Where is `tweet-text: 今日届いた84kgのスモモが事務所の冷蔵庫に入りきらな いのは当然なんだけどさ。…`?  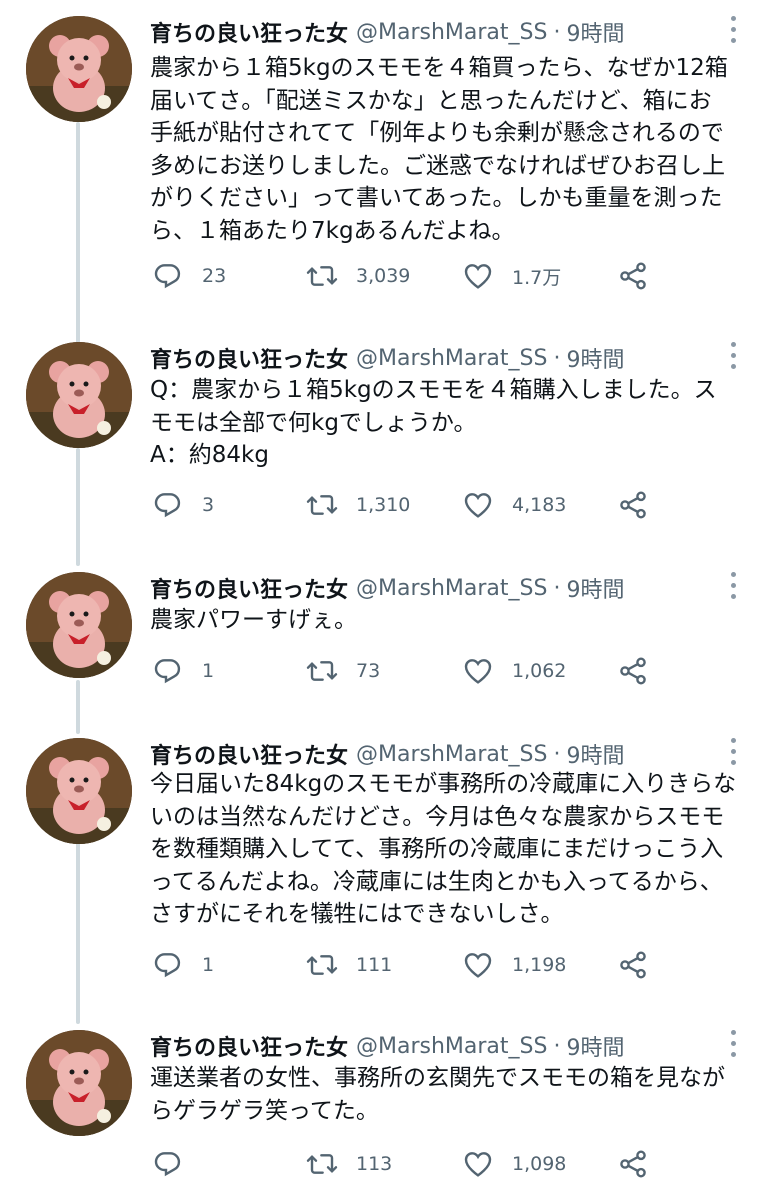
tweet-text: 今日届いた84kgのスモモが事務所の冷蔵庫に入りきらな いのは当然なんだけどさ。… is located at coordinates (443, 849).